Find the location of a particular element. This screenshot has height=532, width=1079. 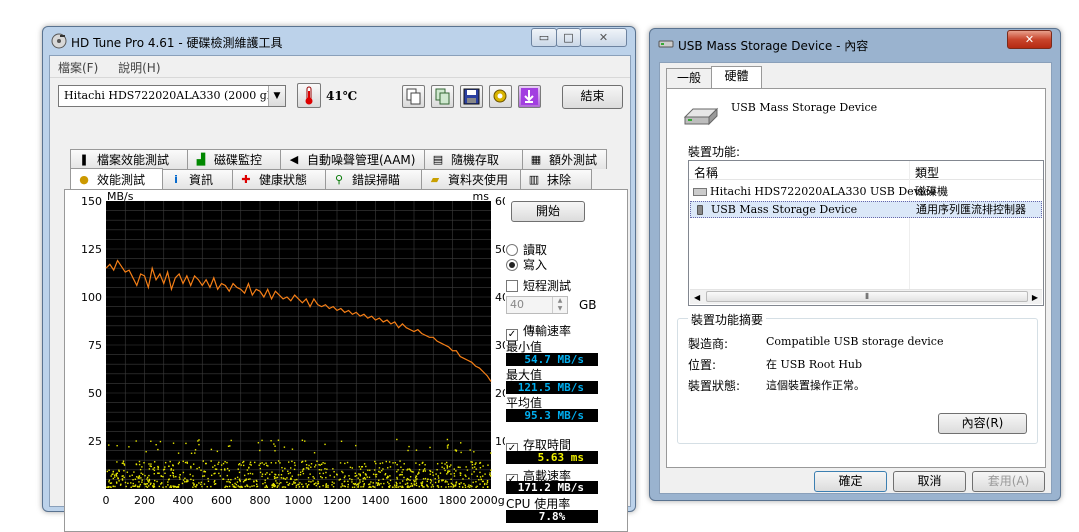

scroll-left-icon: ◀ is located at coordinates (697, 297).